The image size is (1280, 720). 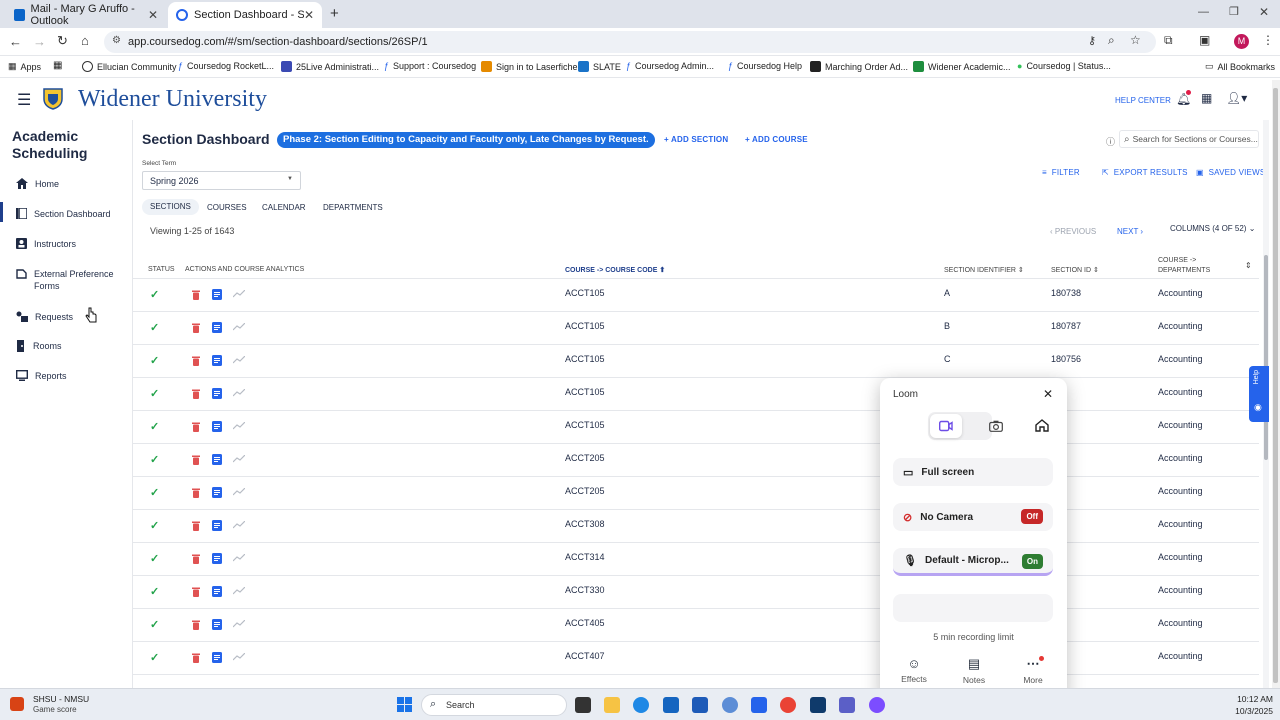 What do you see at coordinates (1032, 561) in the screenshot?
I see `microphone-toggle: On` at bounding box center [1032, 561].